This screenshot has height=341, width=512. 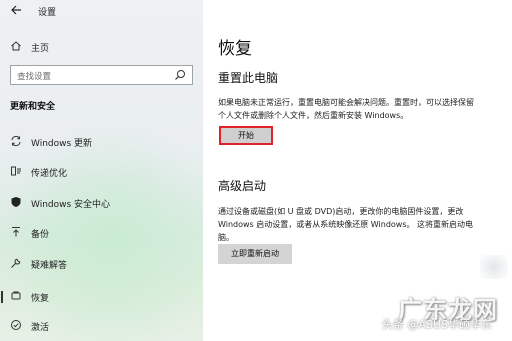 I want to click on description-line: 个人文件或删除个人文件，然后重新安装 Windows。, so click(x=313, y=115).